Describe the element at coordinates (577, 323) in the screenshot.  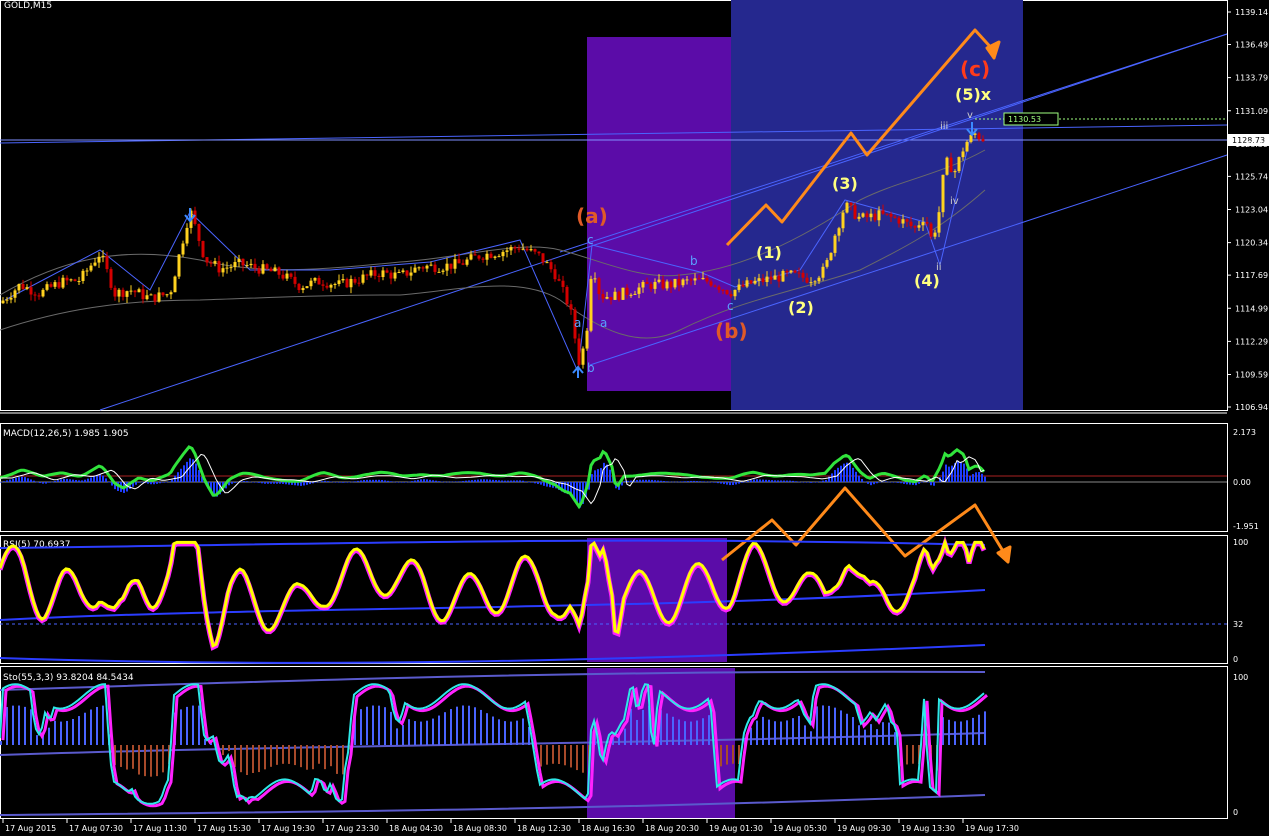
I see `wave-label-a1: a` at that location.